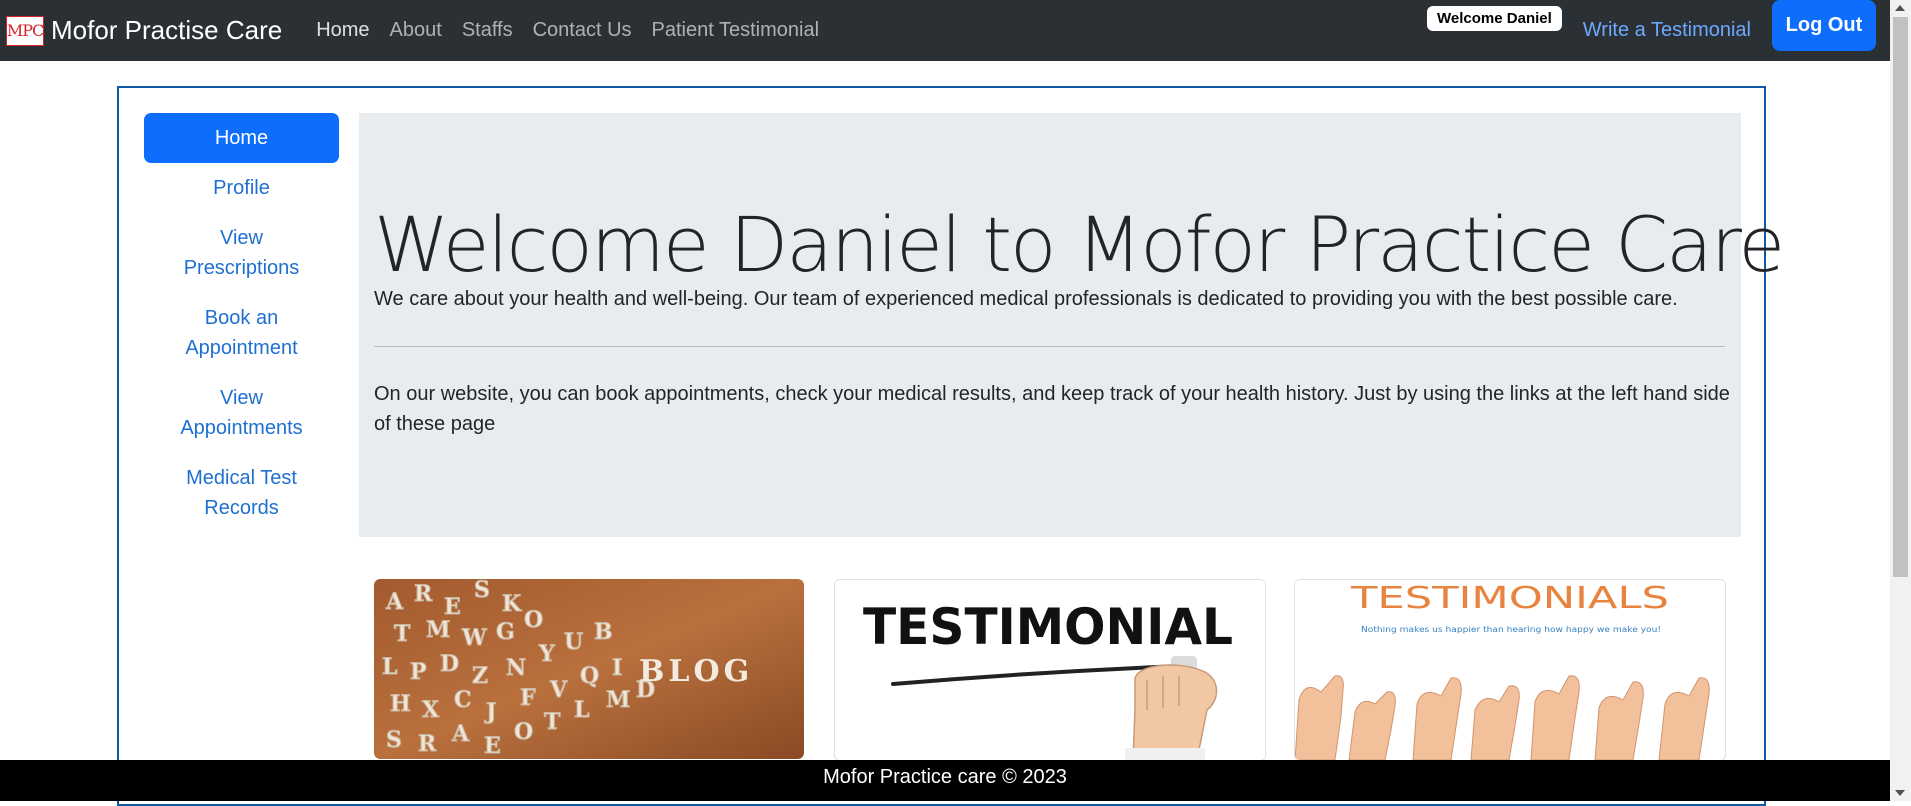 The height and width of the screenshot is (806, 1911). What do you see at coordinates (463, 700) in the screenshot?
I see `svg-text: C` at bounding box center [463, 700].